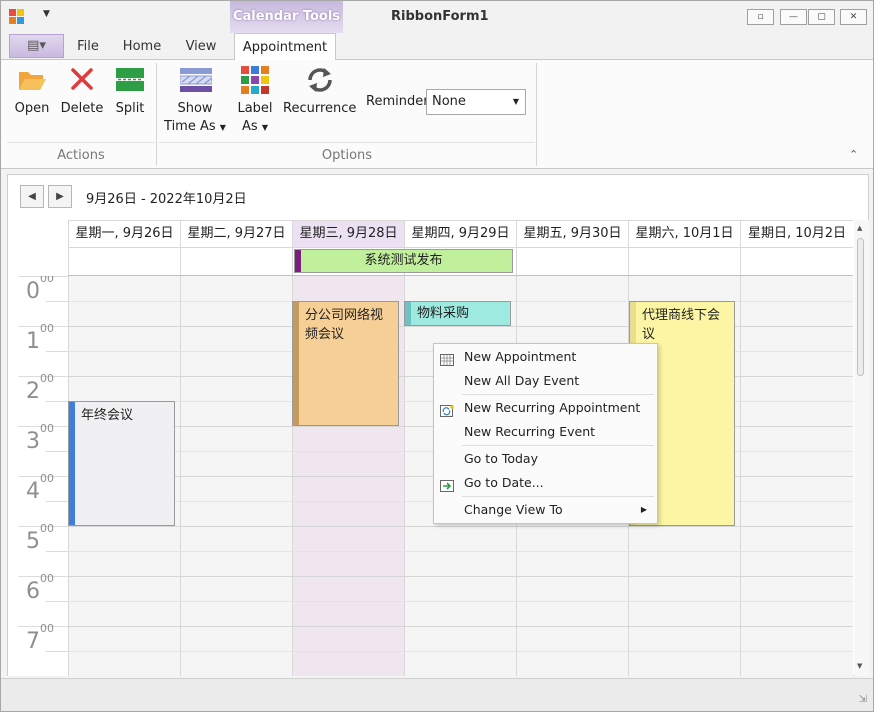  I want to click on maximize-button: ▢, so click(821, 17).